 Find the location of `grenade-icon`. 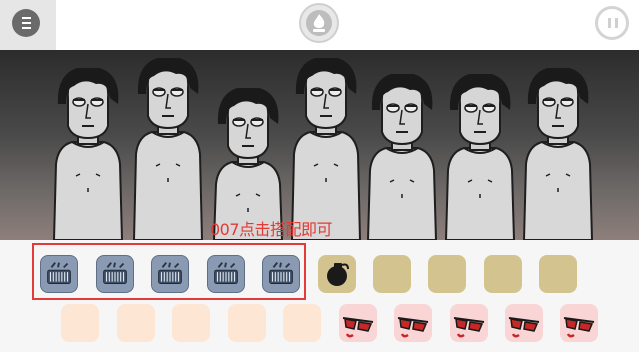

grenade-icon is located at coordinates (337, 274).